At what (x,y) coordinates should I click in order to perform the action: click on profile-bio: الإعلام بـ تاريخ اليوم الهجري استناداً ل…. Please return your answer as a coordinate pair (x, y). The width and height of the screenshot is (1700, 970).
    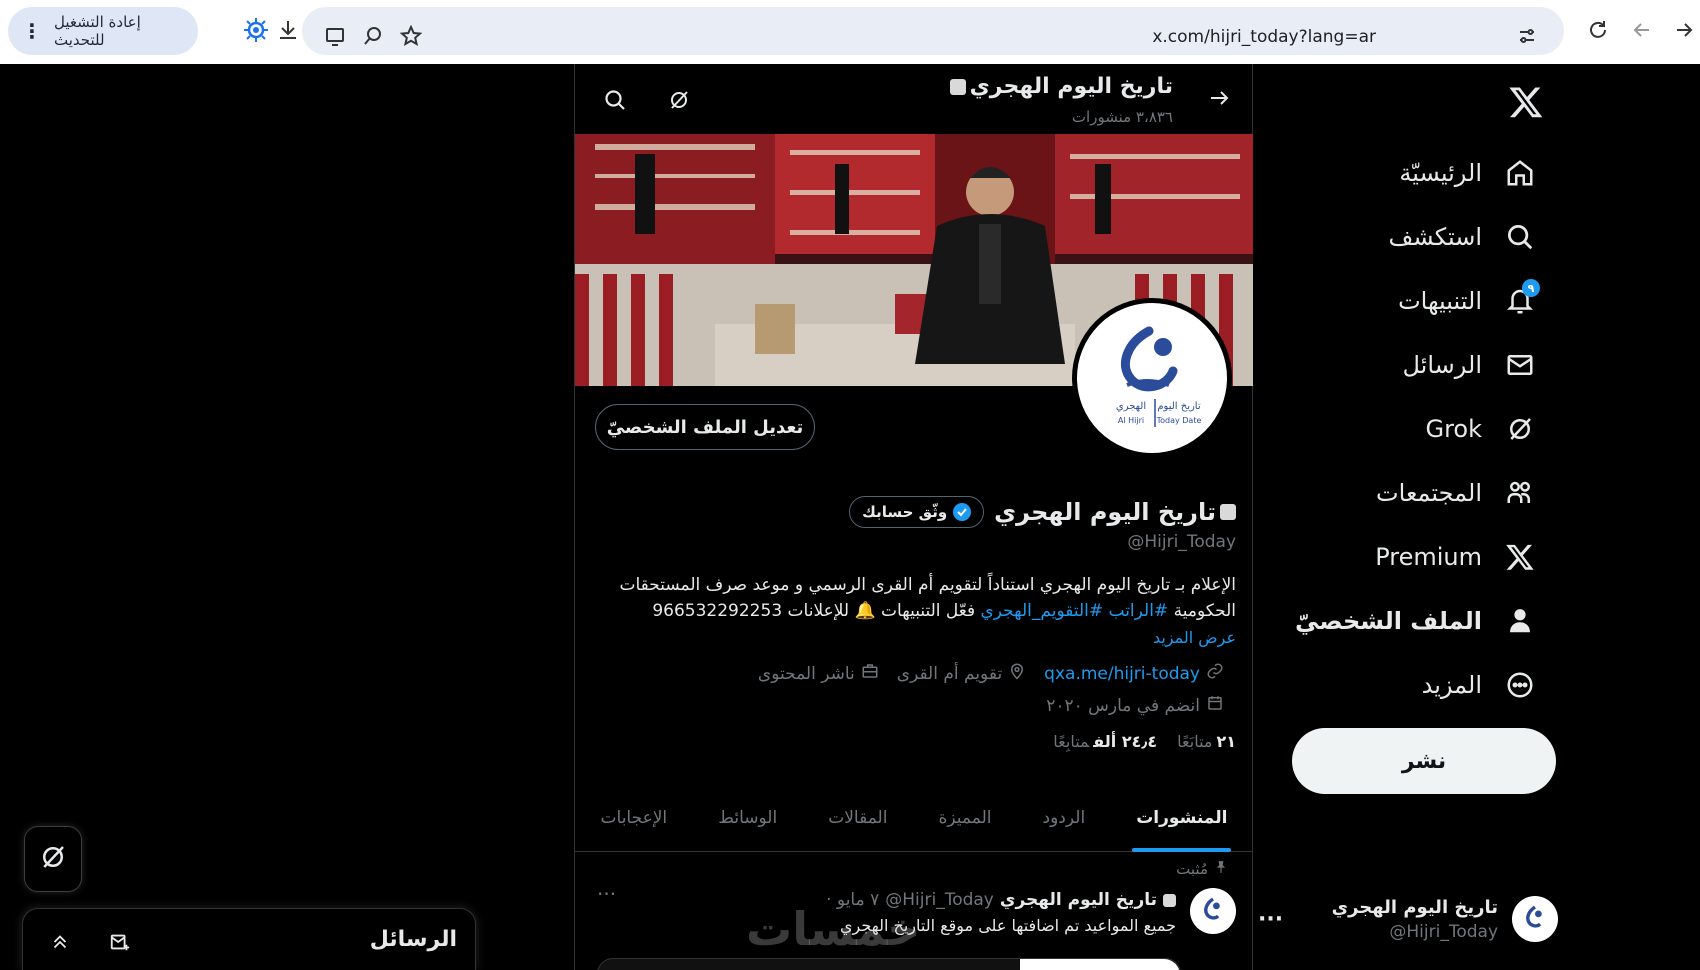
    Looking at the image, I should click on (926, 598).